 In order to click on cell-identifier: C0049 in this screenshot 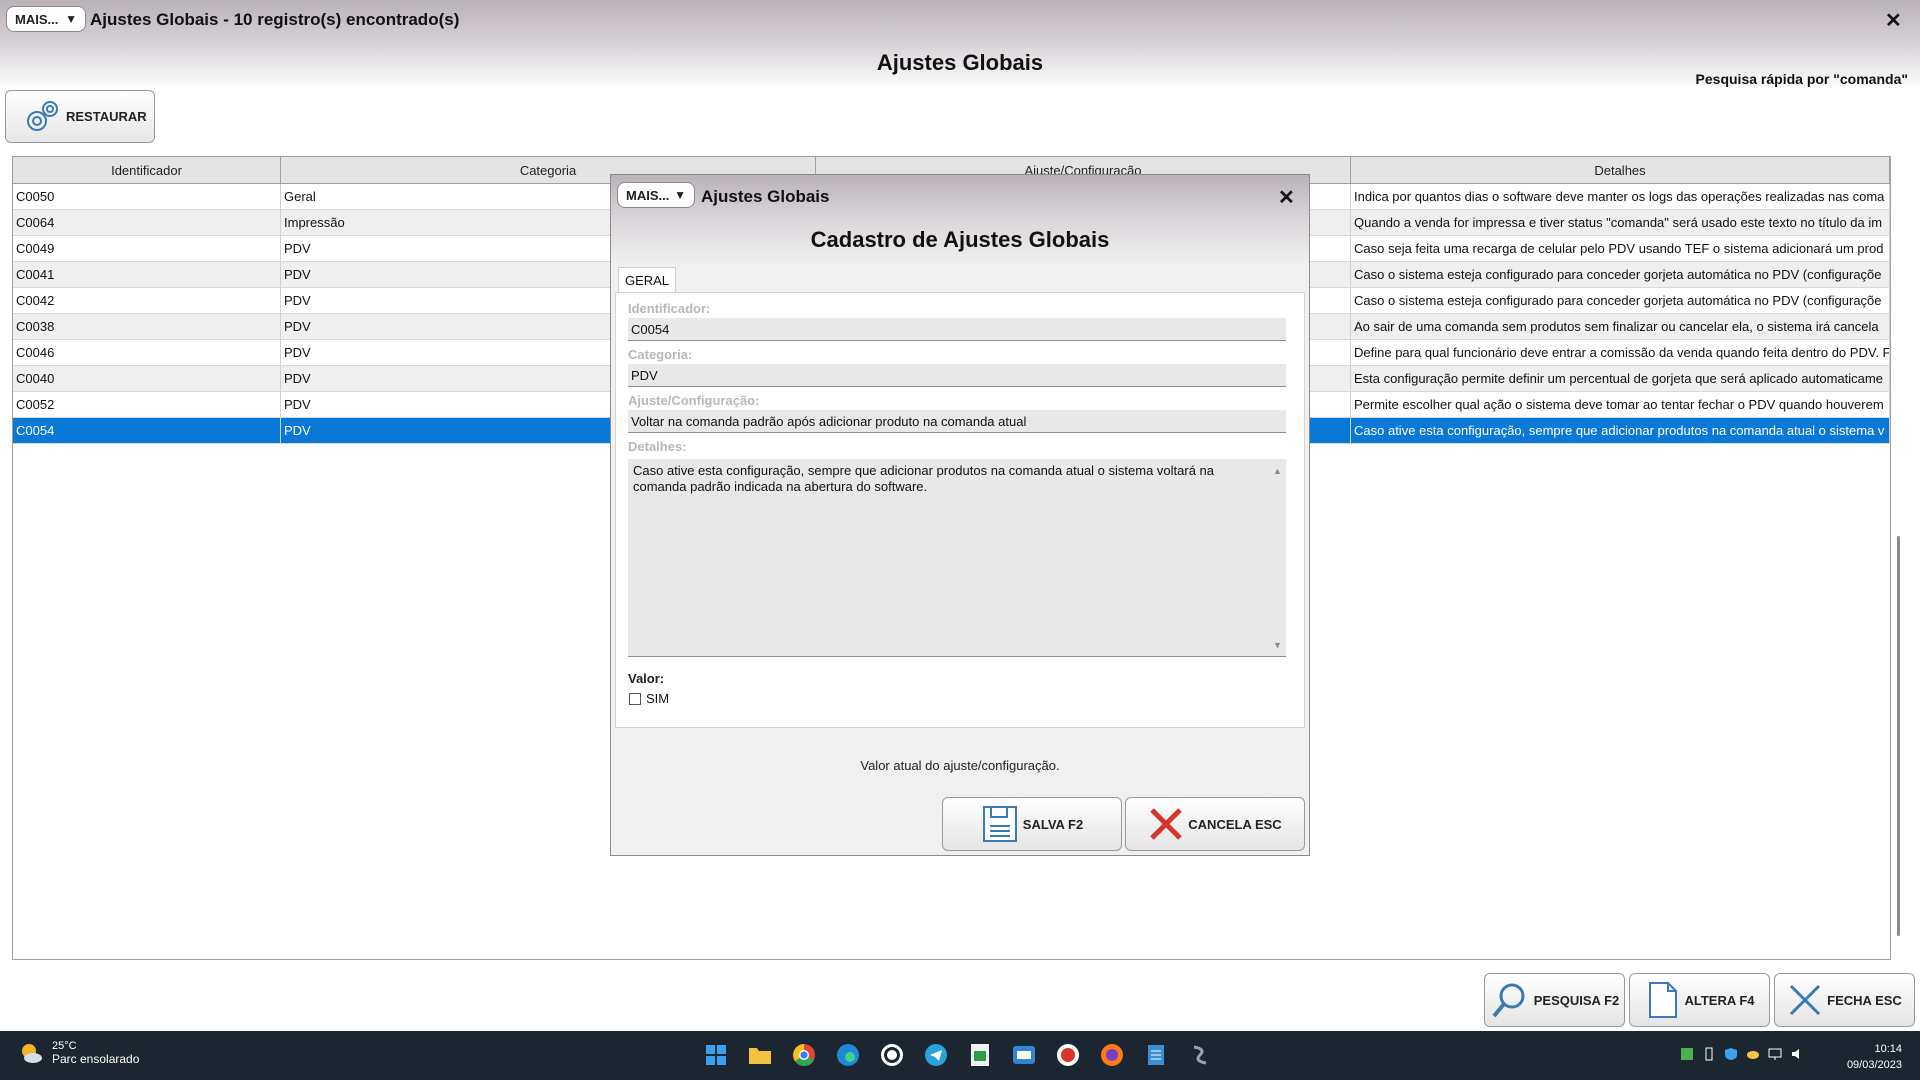, I will do `click(147, 248)`.